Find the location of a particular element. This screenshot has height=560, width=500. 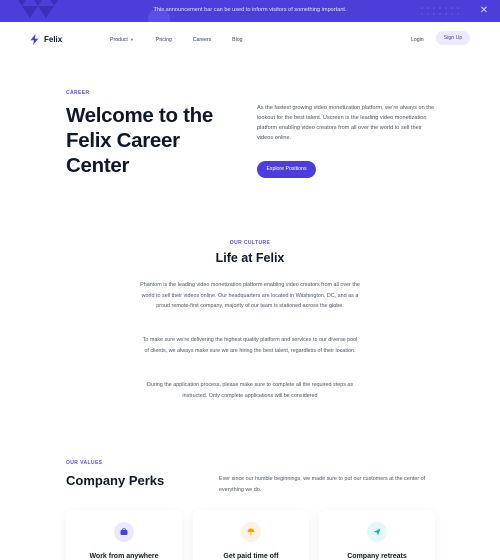

logo-text: Felix is located at coordinates (53, 39).